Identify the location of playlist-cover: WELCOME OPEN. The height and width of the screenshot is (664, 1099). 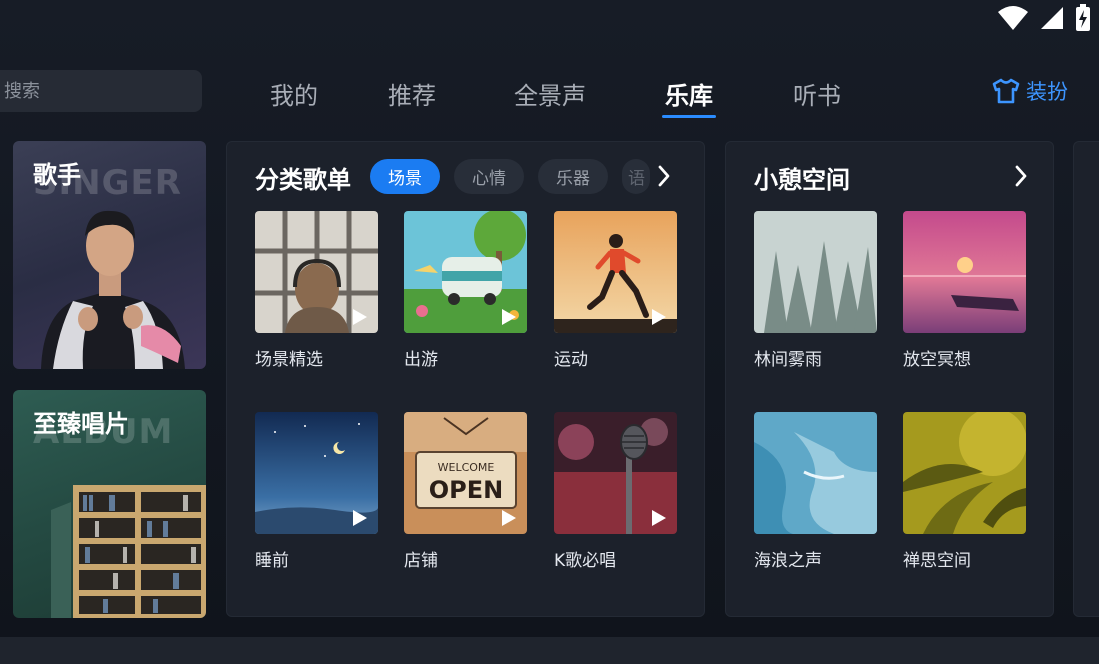
(465, 473).